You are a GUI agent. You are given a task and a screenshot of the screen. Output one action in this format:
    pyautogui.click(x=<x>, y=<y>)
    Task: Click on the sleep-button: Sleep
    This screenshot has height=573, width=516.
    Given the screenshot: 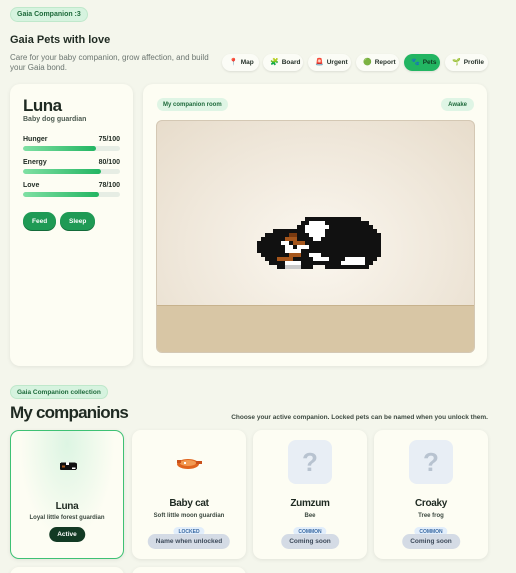 What is the action you would take?
    pyautogui.click(x=78, y=221)
    